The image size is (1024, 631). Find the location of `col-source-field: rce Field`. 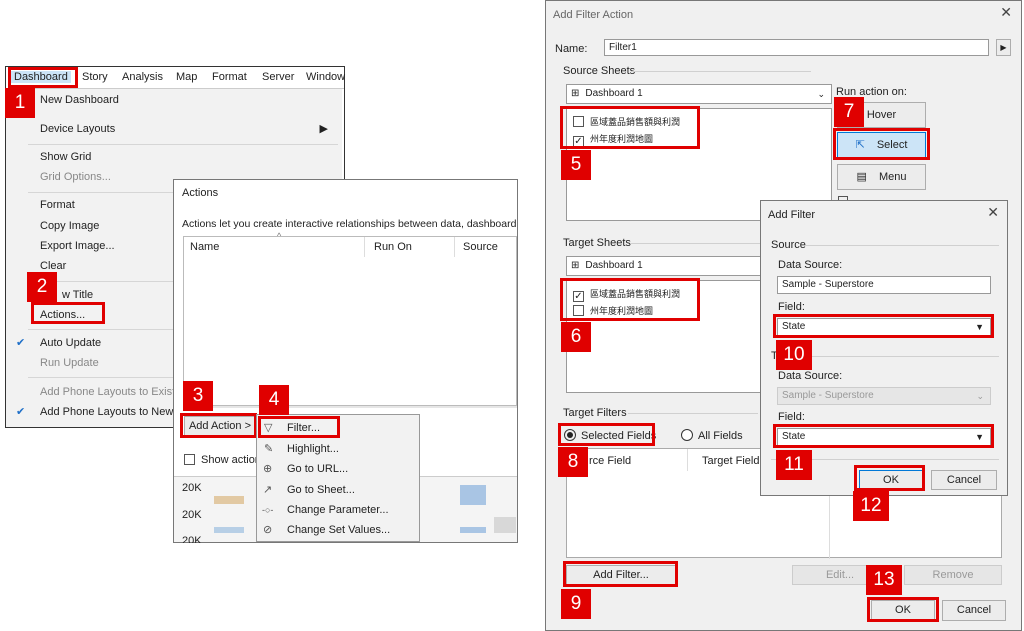

col-source-field: rce Field is located at coordinates (610, 461).